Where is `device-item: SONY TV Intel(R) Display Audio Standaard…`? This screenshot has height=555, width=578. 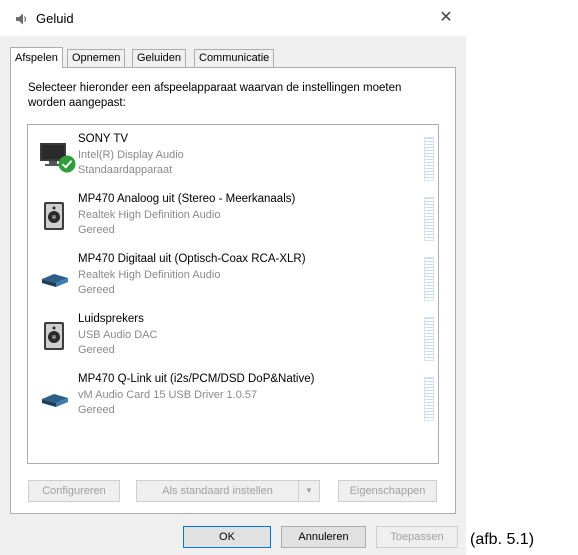 device-item: SONY TV Intel(R) Display Audio Standaard… is located at coordinates (233, 163).